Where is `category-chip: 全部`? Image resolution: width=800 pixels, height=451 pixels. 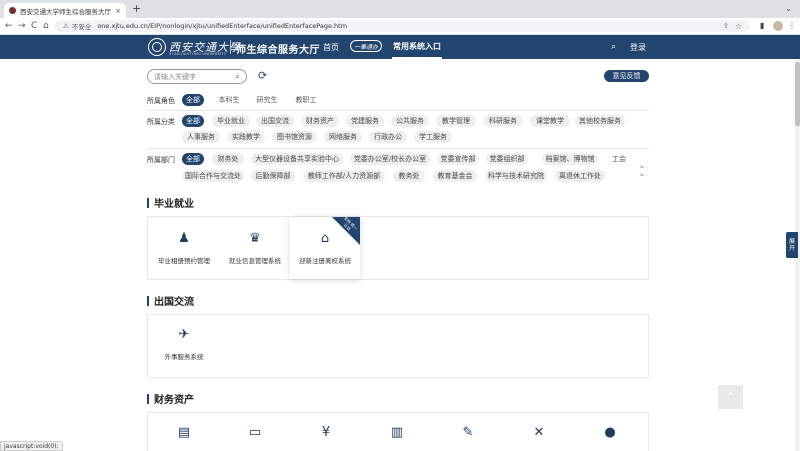
category-chip: 全部 is located at coordinates (193, 121).